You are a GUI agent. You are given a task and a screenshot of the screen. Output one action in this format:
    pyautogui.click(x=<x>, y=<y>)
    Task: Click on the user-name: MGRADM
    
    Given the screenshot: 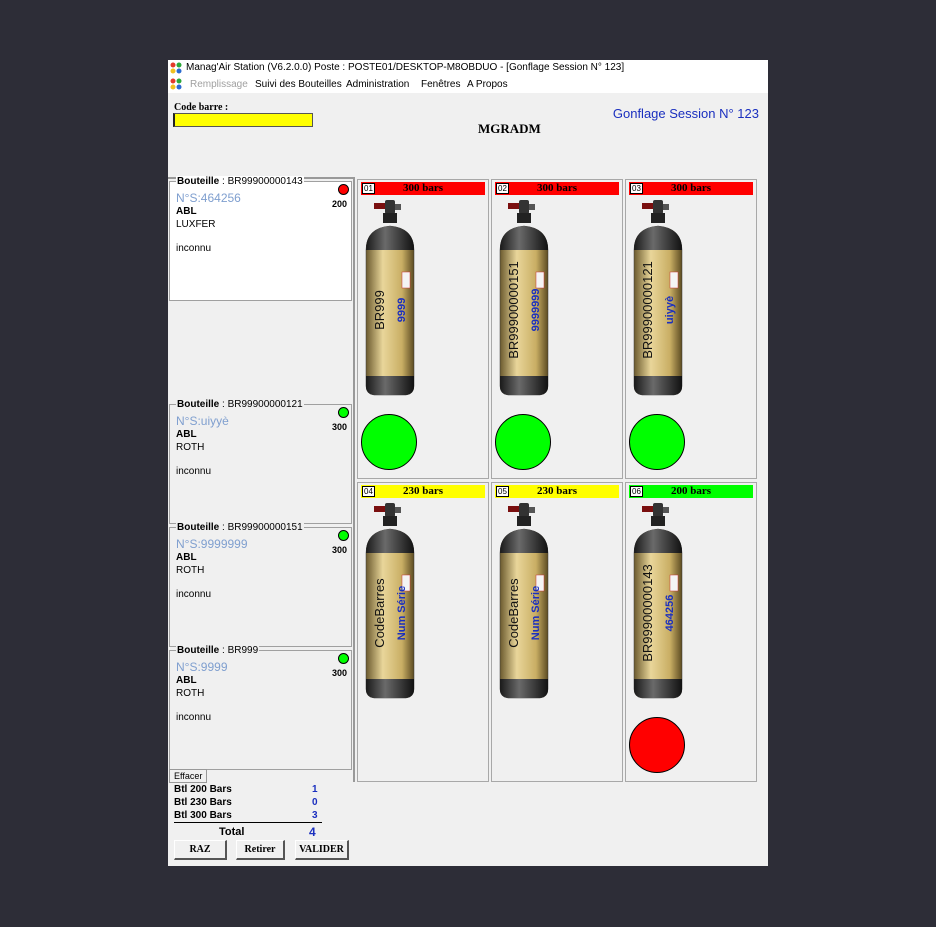 What is the action you would take?
    pyautogui.click(x=509, y=128)
    